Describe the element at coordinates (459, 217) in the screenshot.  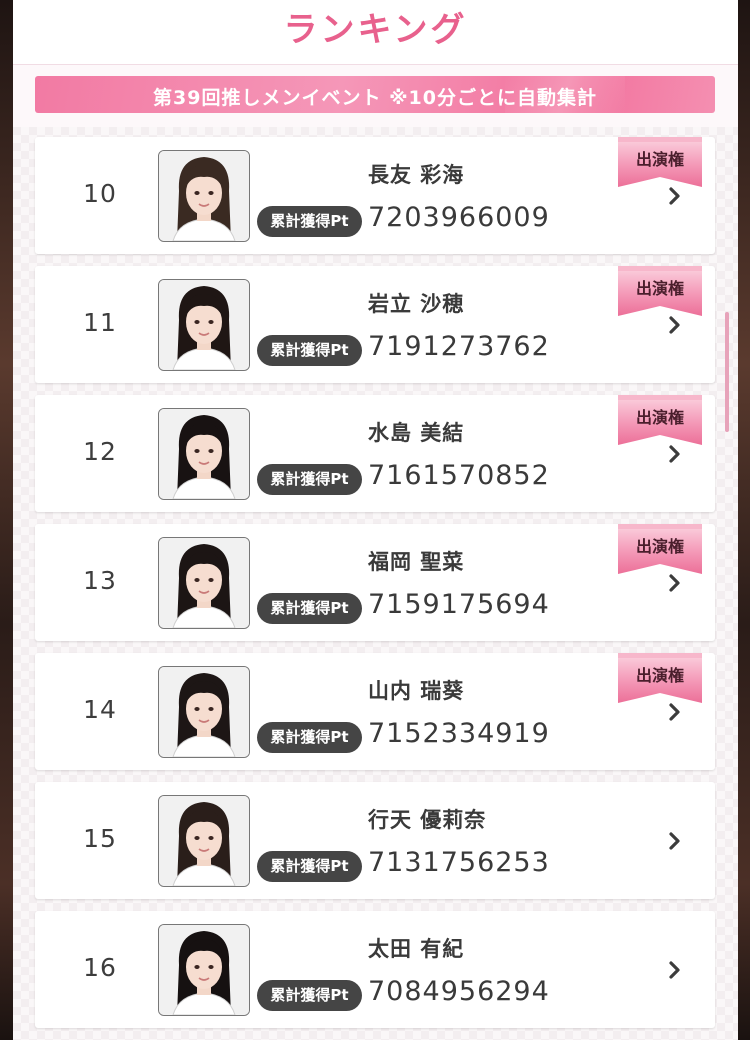
I see `points-value: 7203966009` at that location.